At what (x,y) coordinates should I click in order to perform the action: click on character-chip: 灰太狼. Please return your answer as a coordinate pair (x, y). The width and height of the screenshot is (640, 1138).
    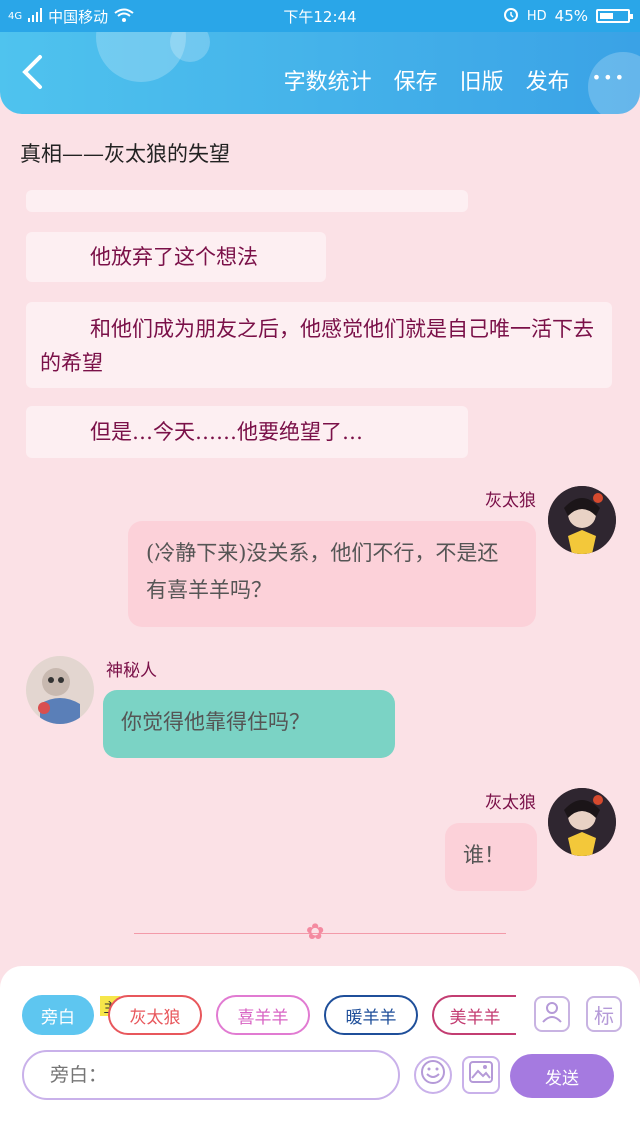
    Looking at the image, I should click on (155, 1015).